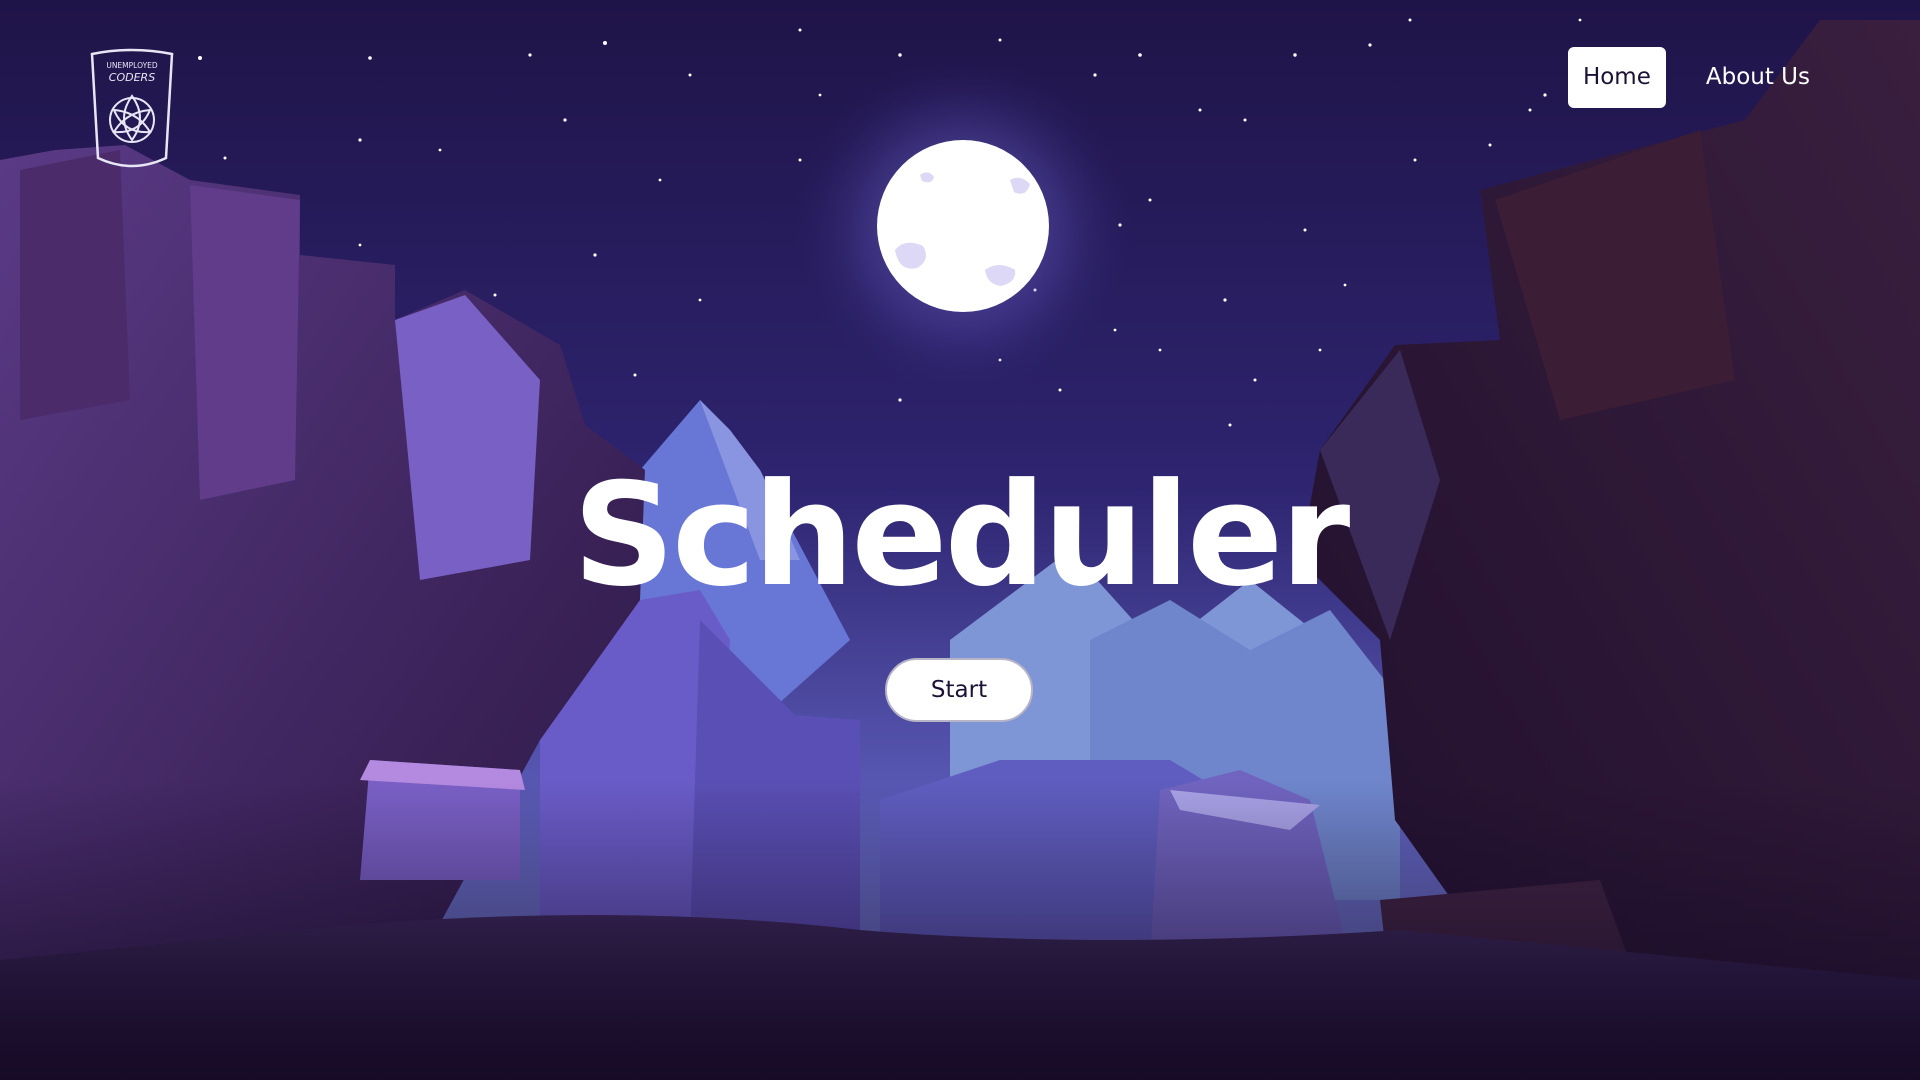  What do you see at coordinates (963, 226) in the screenshot?
I see `moon` at bounding box center [963, 226].